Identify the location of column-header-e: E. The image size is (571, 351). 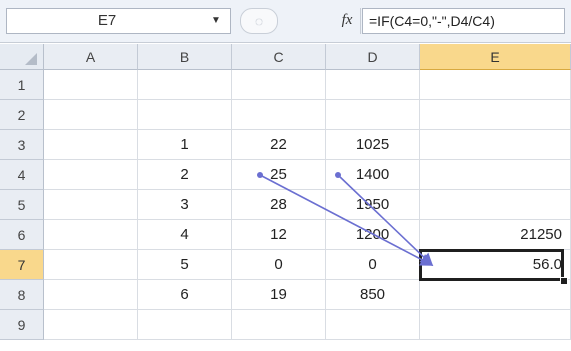
(495, 57).